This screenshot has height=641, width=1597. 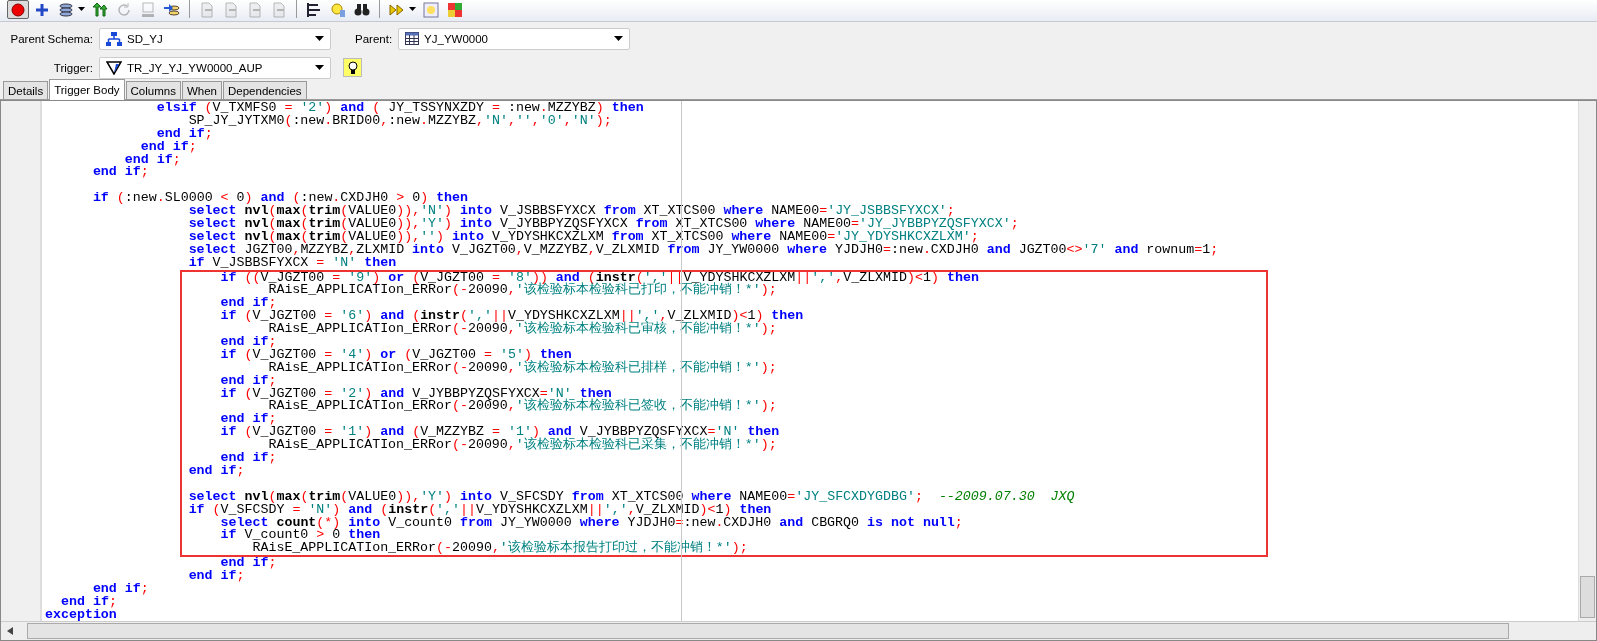 I want to click on import-icon, so click(x=172, y=9).